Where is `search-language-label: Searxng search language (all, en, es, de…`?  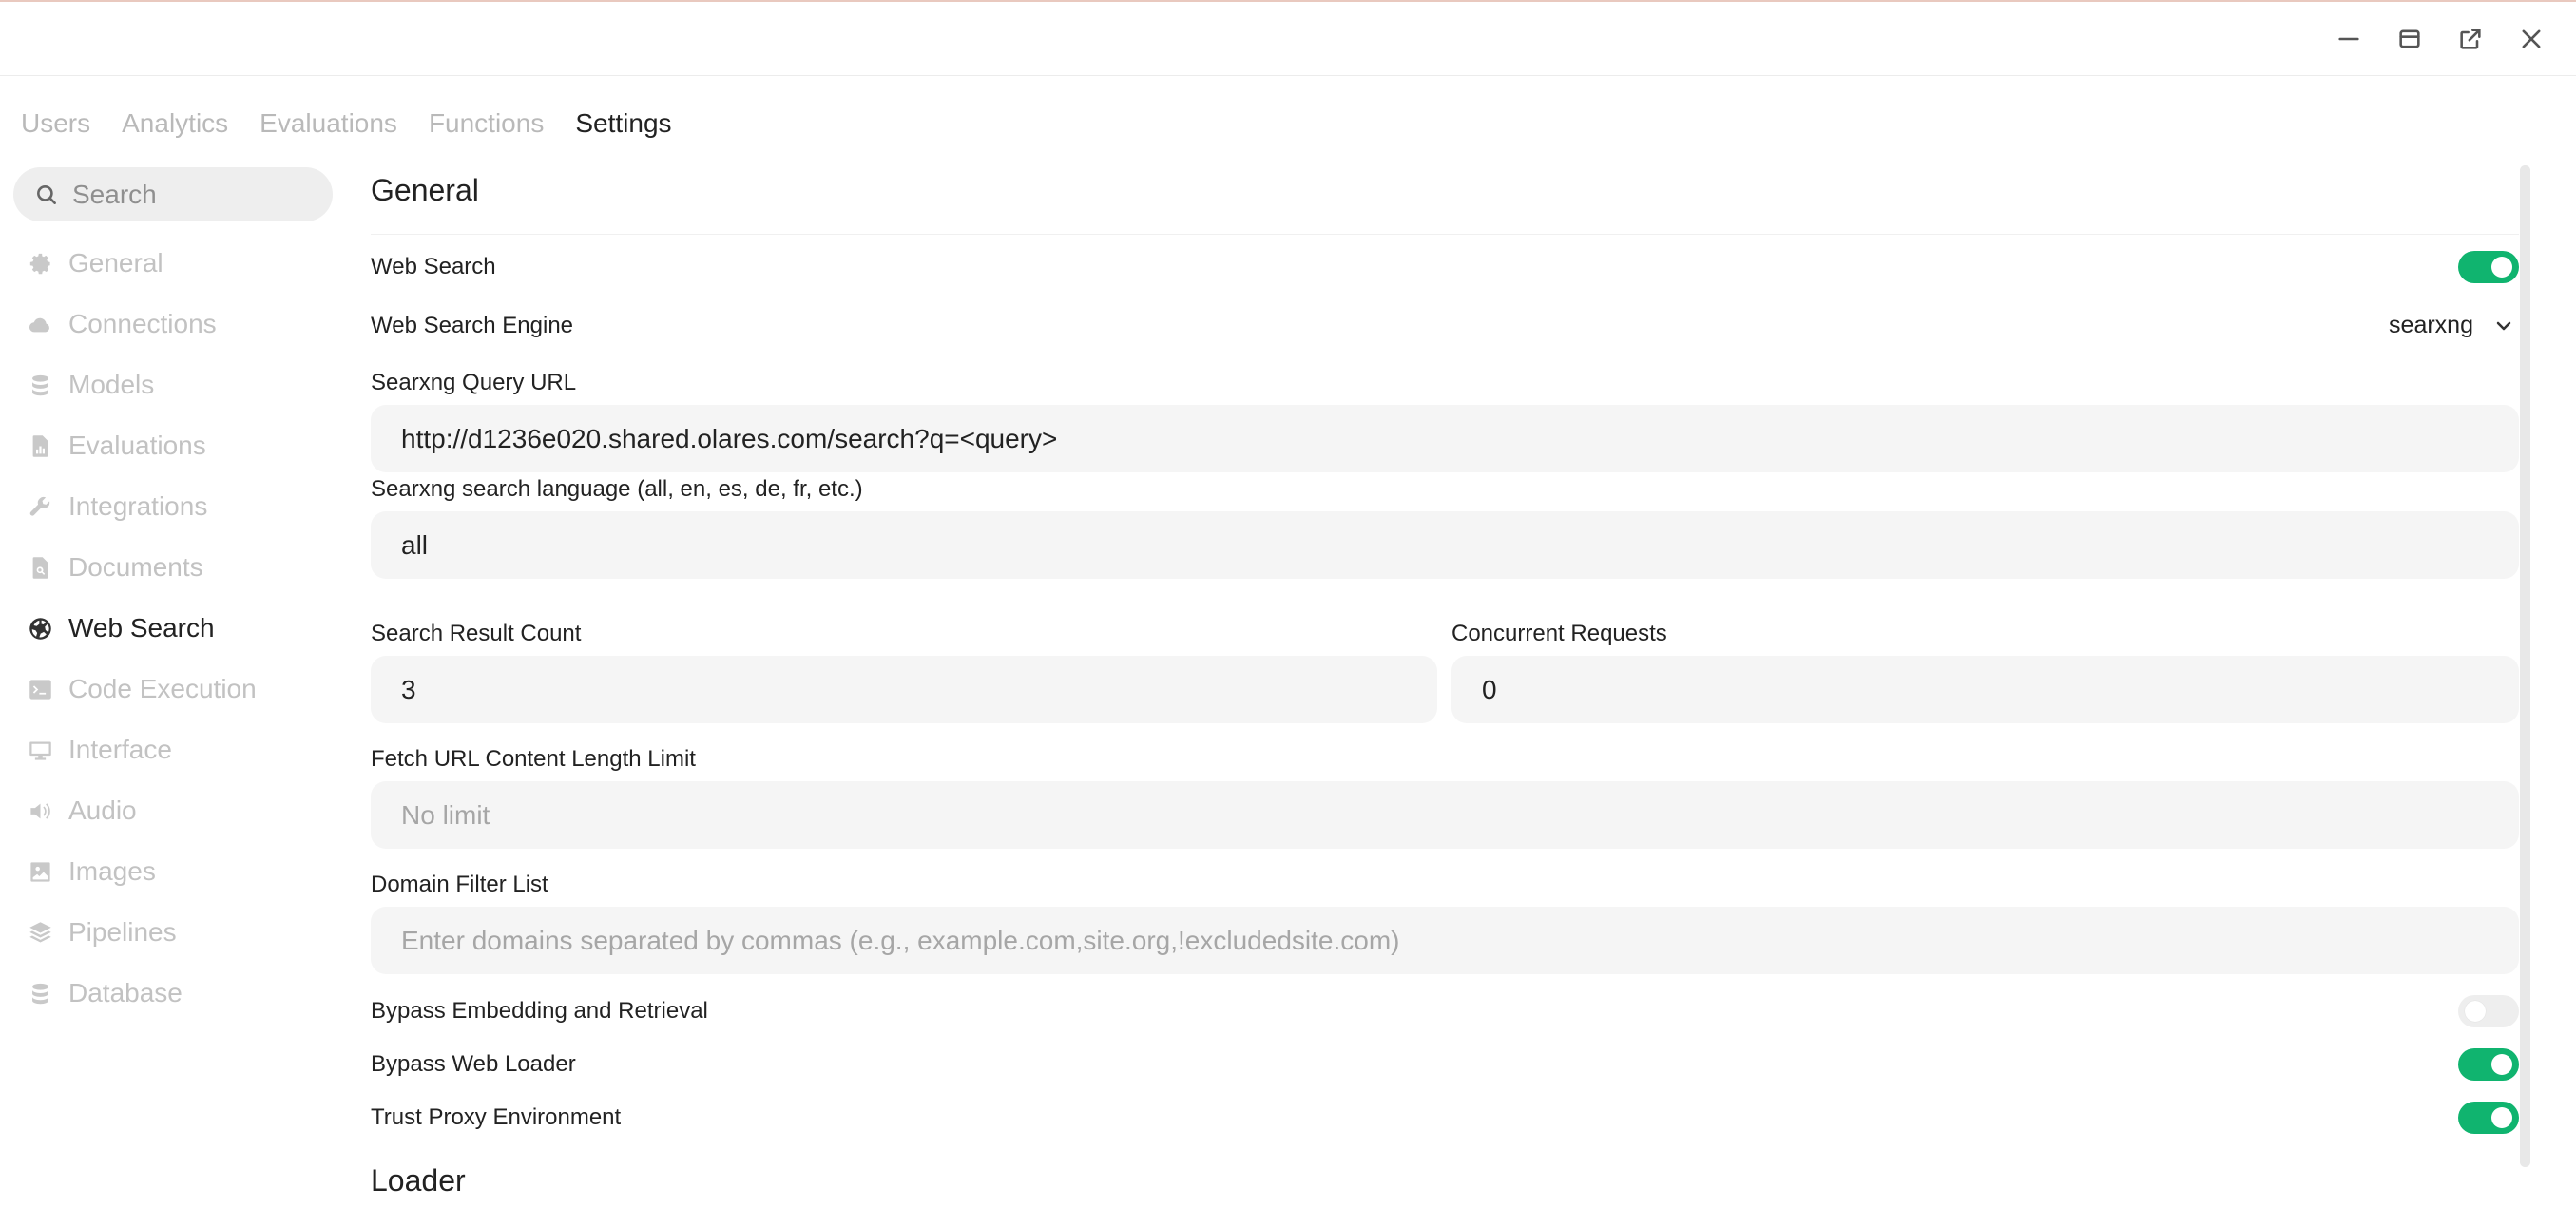
search-language-label: Searxng search language (all, en, es, de… is located at coordinates (617, 489).